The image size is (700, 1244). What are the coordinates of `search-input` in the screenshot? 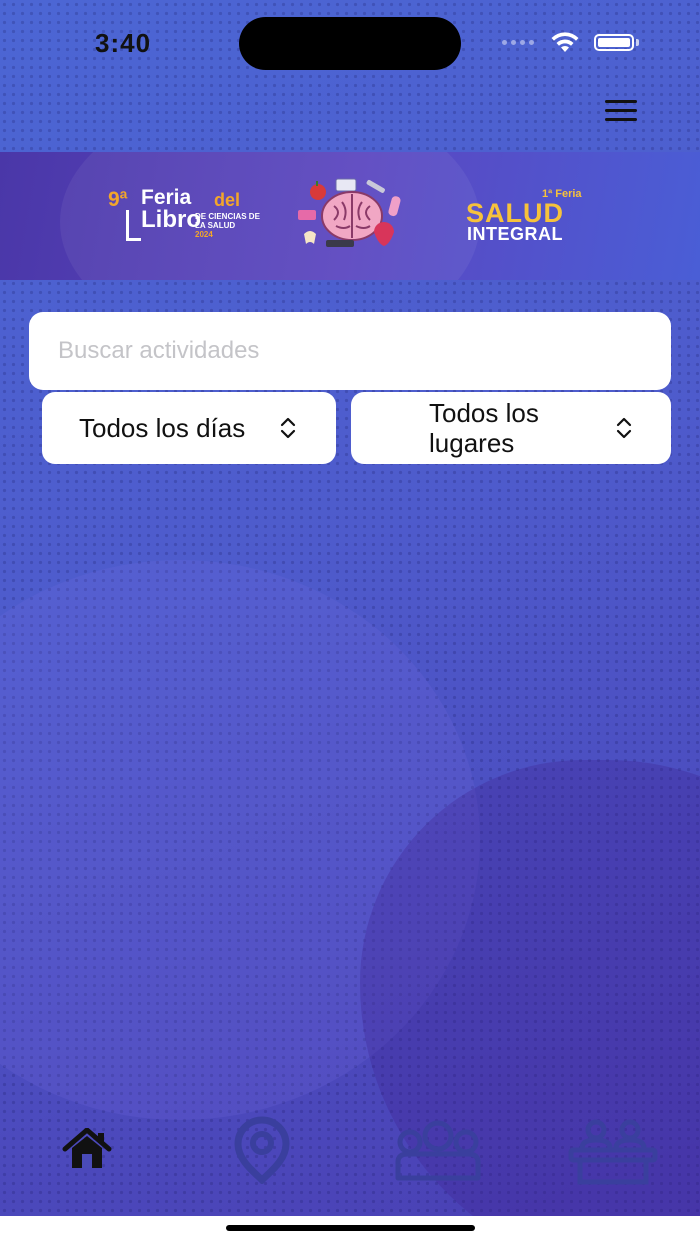 It's located at (350, 351).